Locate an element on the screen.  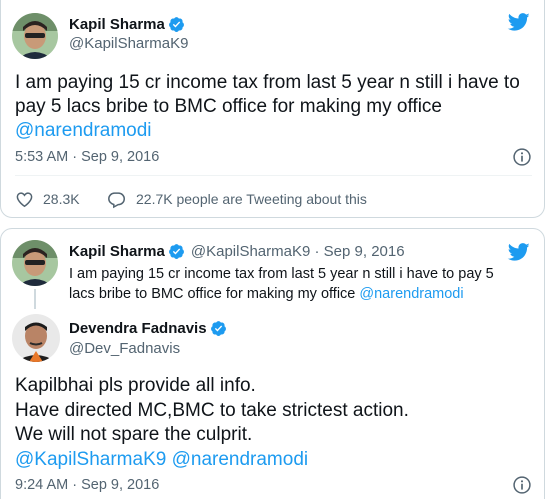
reply-timestamp: 9:24 AM · Sep 9, 2016 is located at coordinates (87, 485).